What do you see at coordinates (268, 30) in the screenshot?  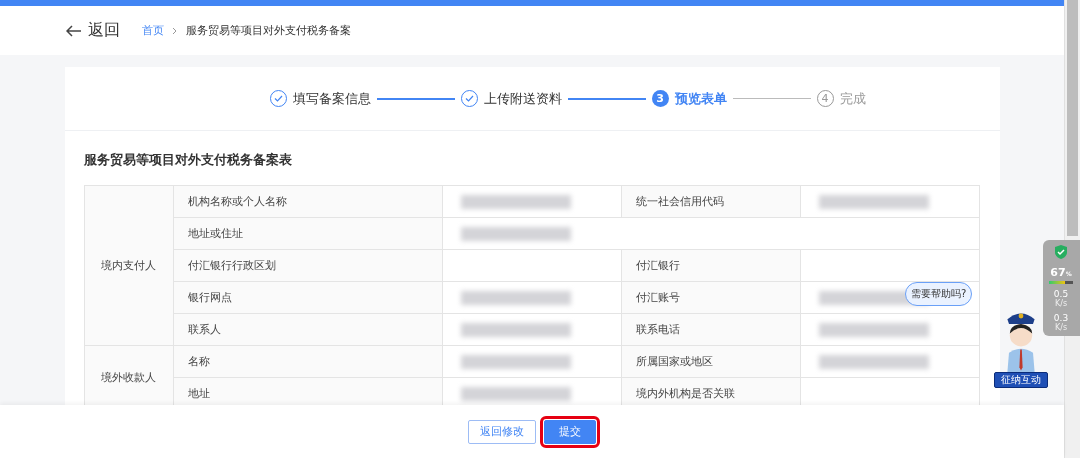 I see `breadcrumb-current: 服务贸易等项目对外支付税务备案` at bounding box center [268, 30].